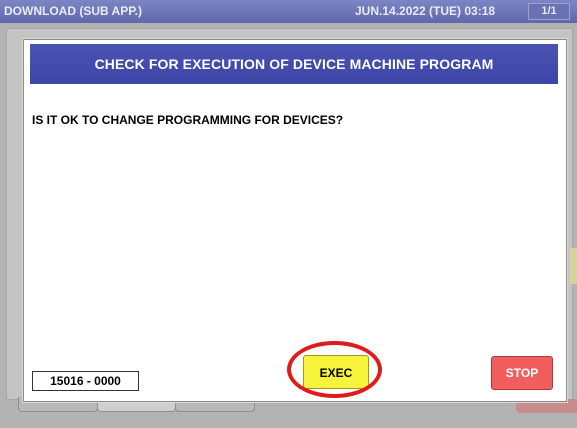 The width and height of the screenshot is (577, 428). What do you see at coordinates (85, 381) in the screenshot?
I see `message-code: 15016 - 0000` at bounding box center [85, 381].